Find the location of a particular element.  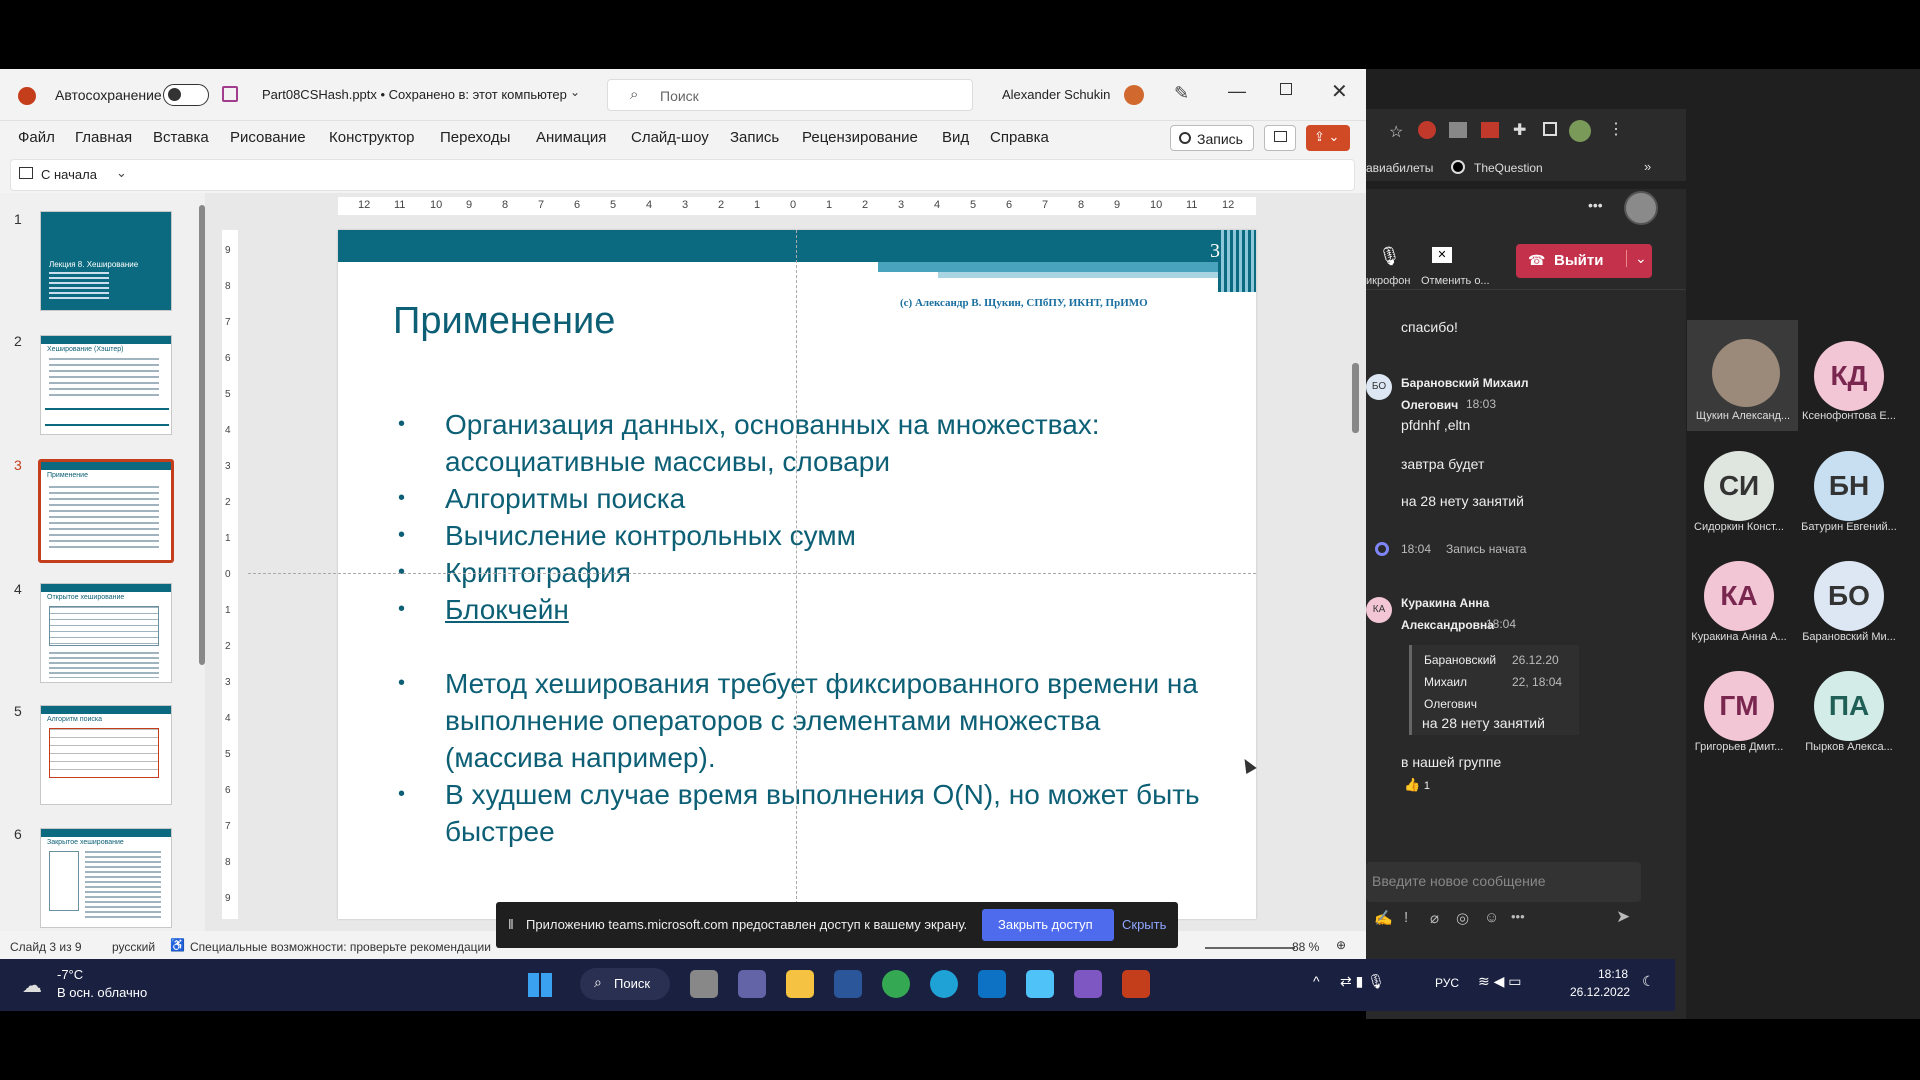

menu-transitions: Переходы is located at coordinates (475, 137).